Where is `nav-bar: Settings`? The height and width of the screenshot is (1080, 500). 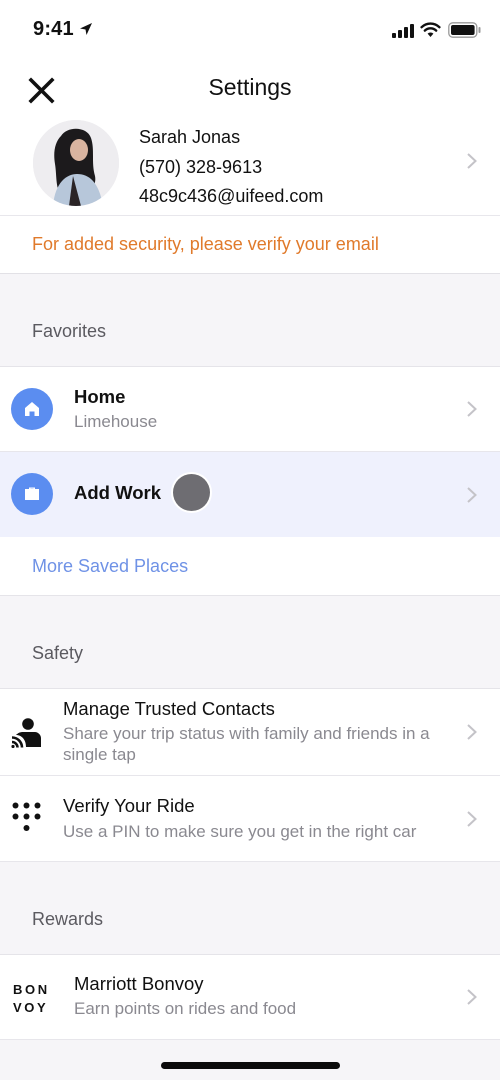 nav-bar: Settings is located at coordinates (250, 90).